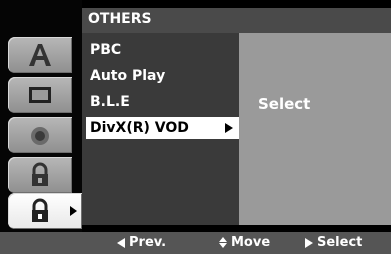 The height and width of the screenshot is (254, 391). I want to click on others-lock-icon, so click(40, 210).